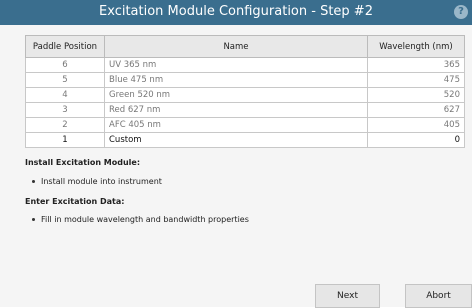 This screenshot has height=308, width=472. I want to click on cell-name: Custom, so click(236, 140).